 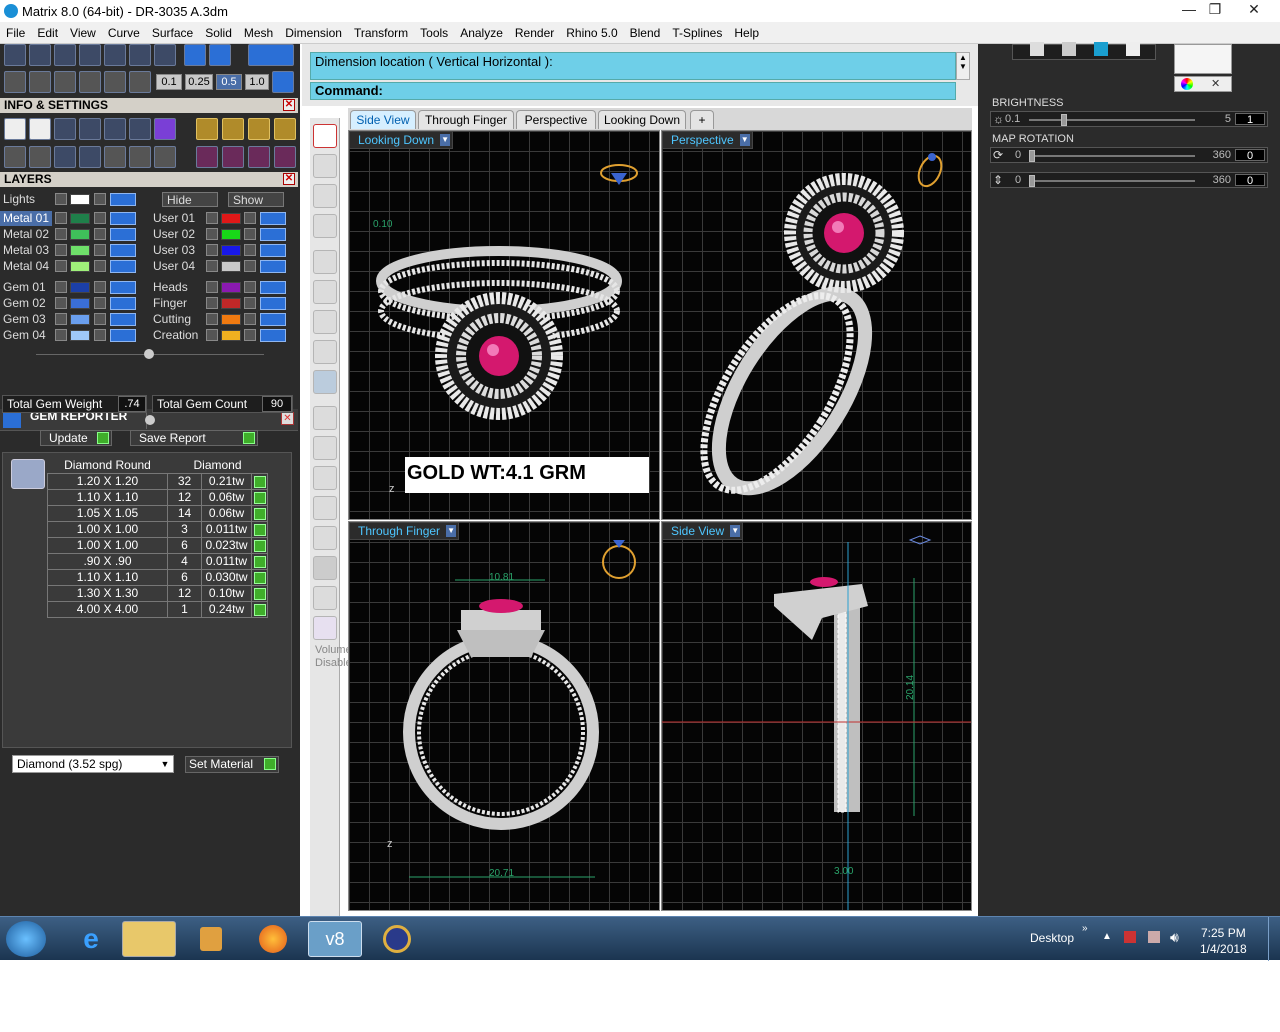 I want to click on box-top-icon, so click(x=325, y=292).